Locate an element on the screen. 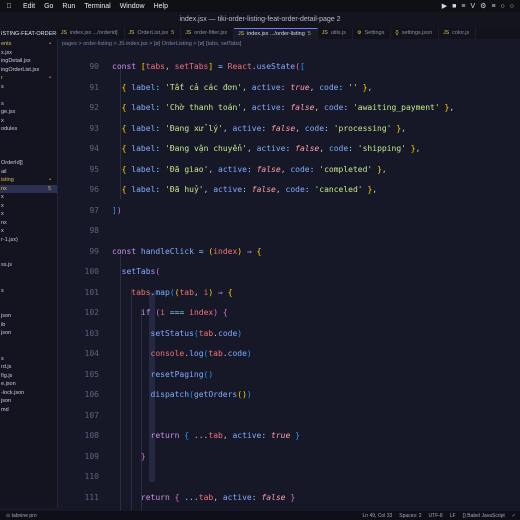 The image size is (520, 520). line-number: 92 is located at coordinates (78, 108).